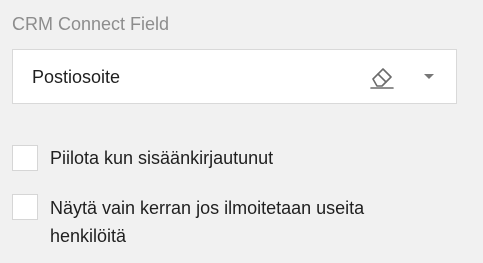 The image size is (483, 263). Describe the element at coordinates (76, 77) in the screenshot. I see `selected-value: Postiosoite` at that location.